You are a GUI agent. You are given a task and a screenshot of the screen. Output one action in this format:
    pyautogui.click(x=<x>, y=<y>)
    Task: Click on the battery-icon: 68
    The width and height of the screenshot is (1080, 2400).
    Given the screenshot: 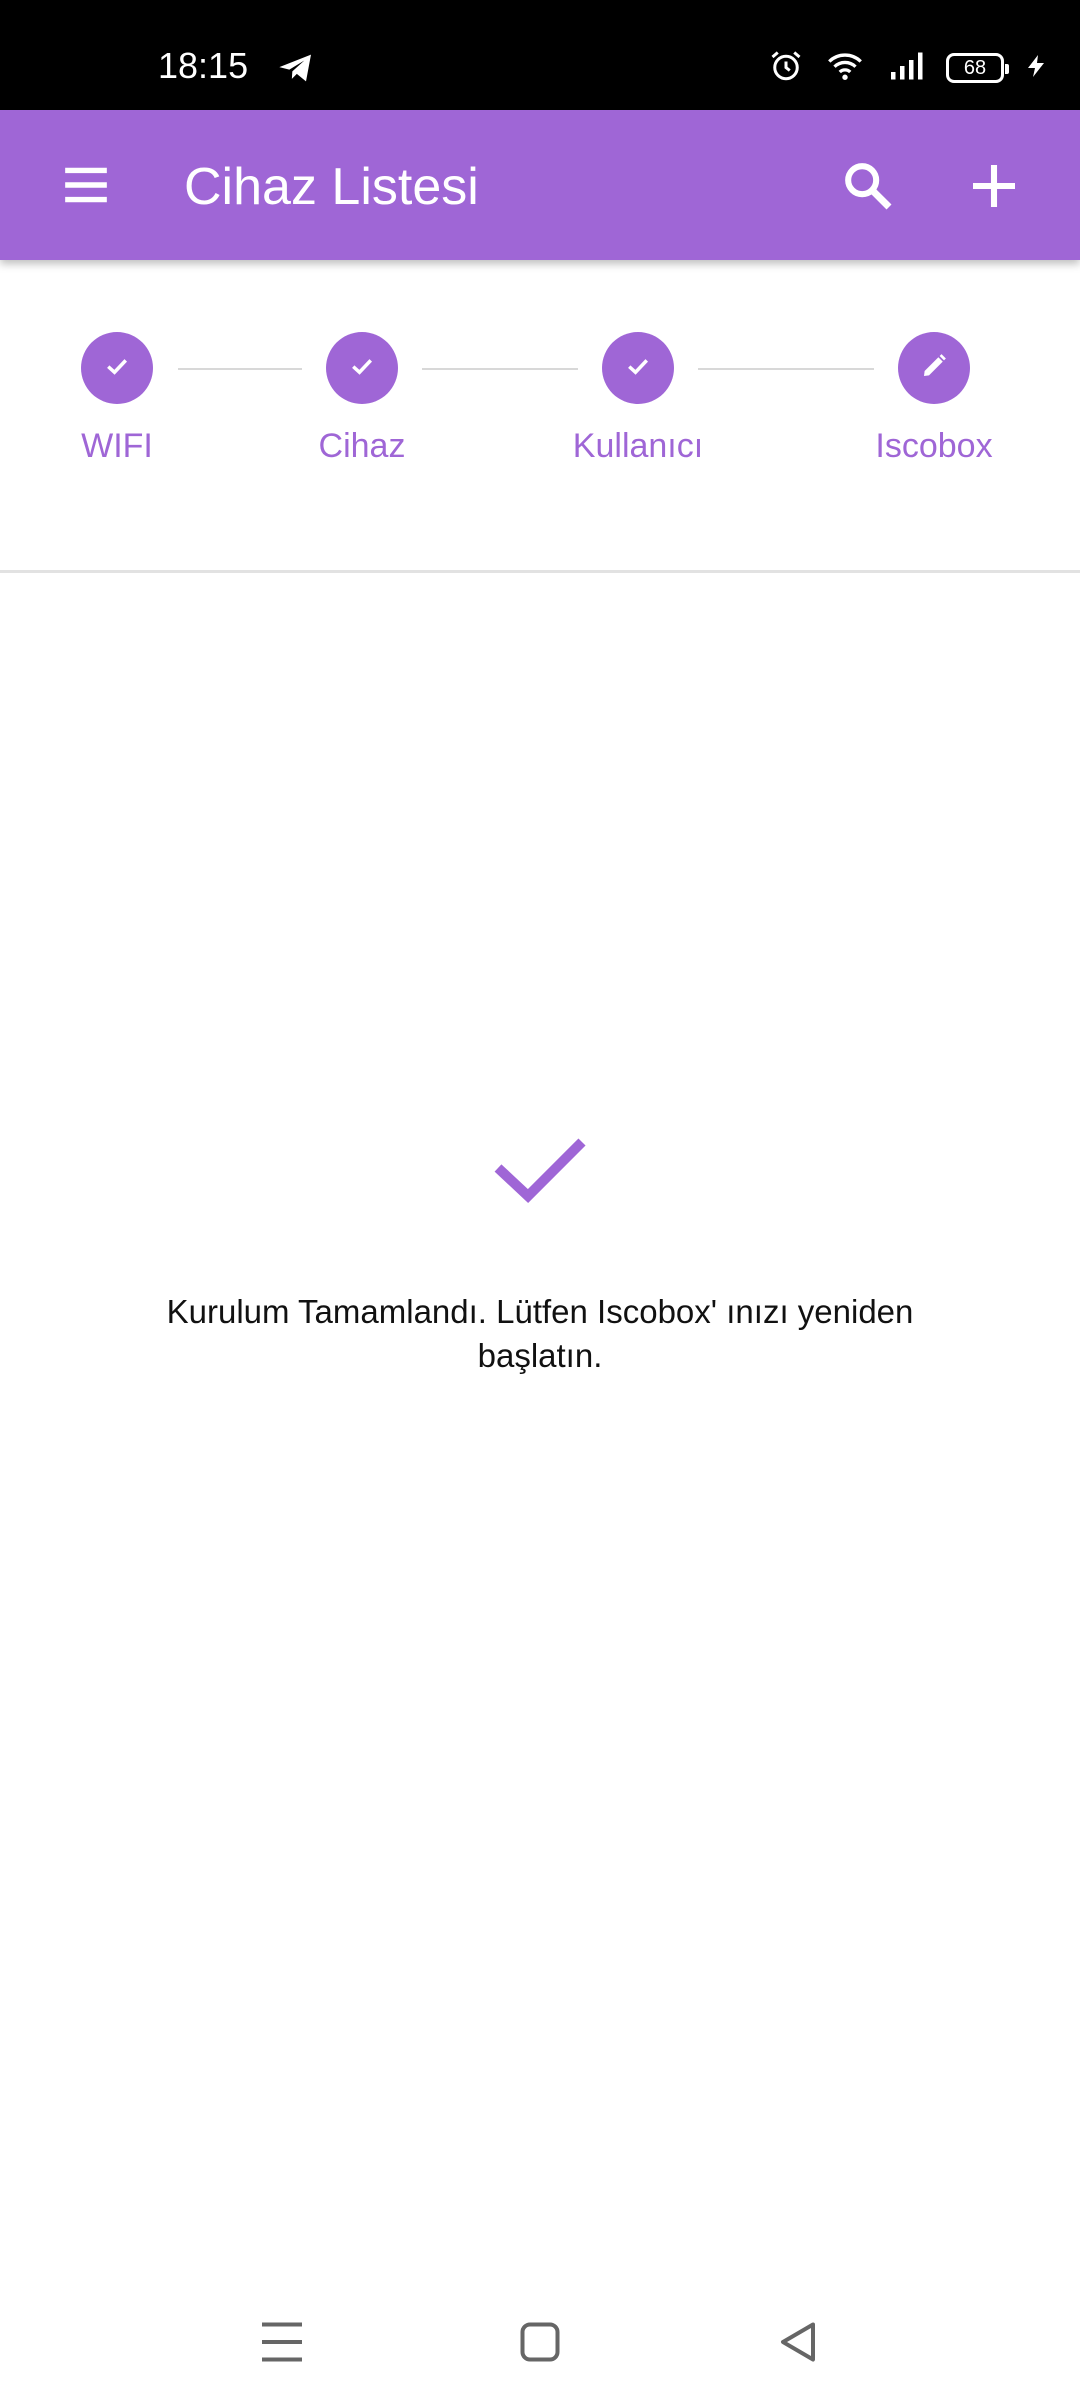 What is the action you would take?
    pyautogui.click(x=977, y=68)
    